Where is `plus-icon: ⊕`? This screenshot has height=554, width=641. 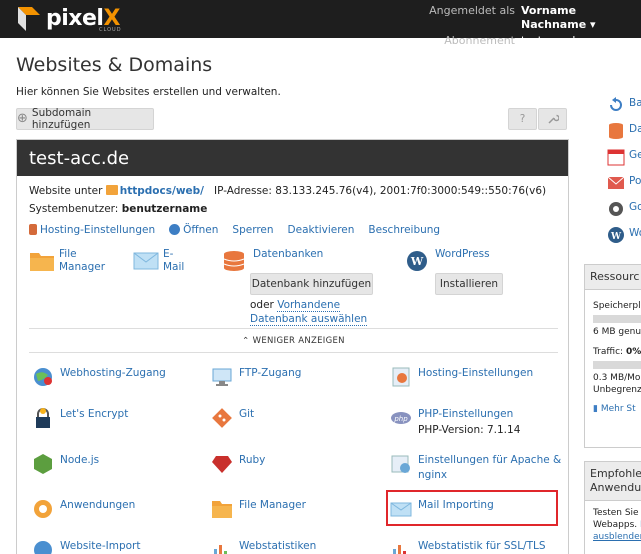 plus-icon: ⊕ is located at coordinates (22, 118).